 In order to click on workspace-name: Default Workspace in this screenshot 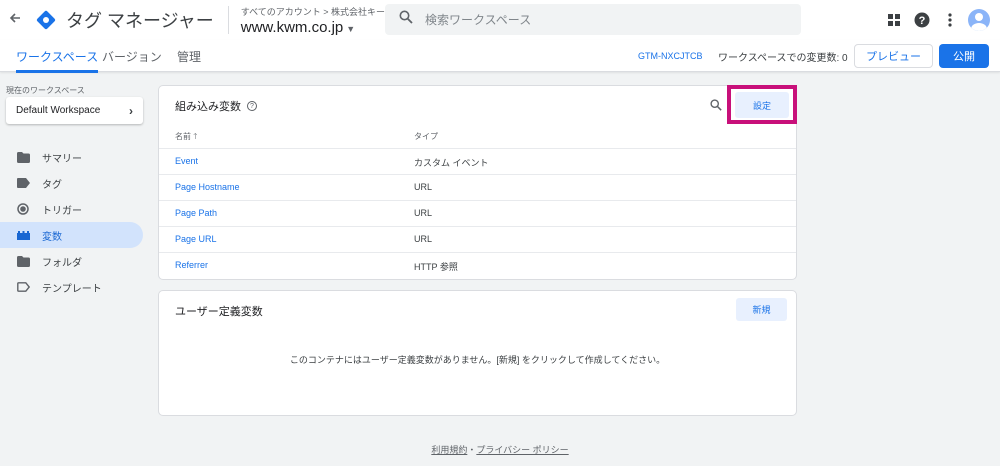, I will do `click(58, 110)`.